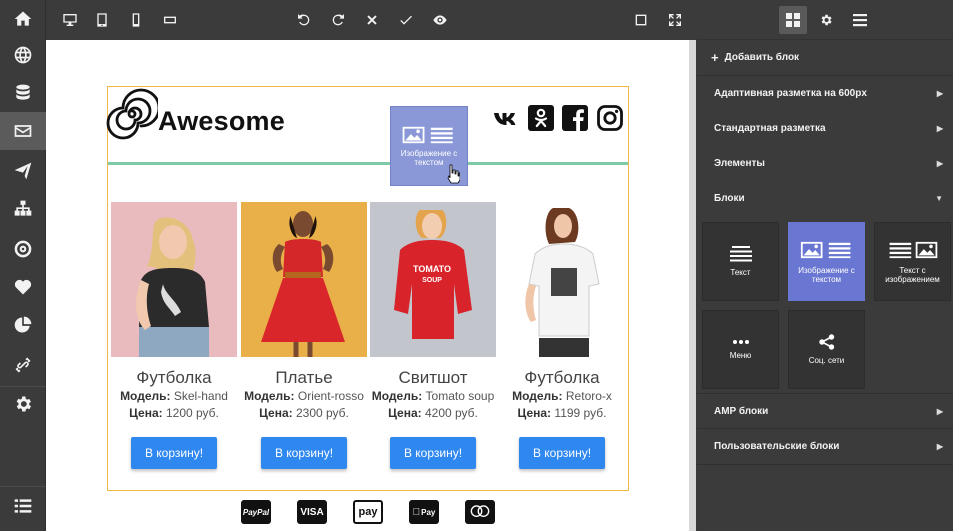 The height and width of the screenshot is (531, 953). I want to click on visa-icon: VISA, so click(312, 512).